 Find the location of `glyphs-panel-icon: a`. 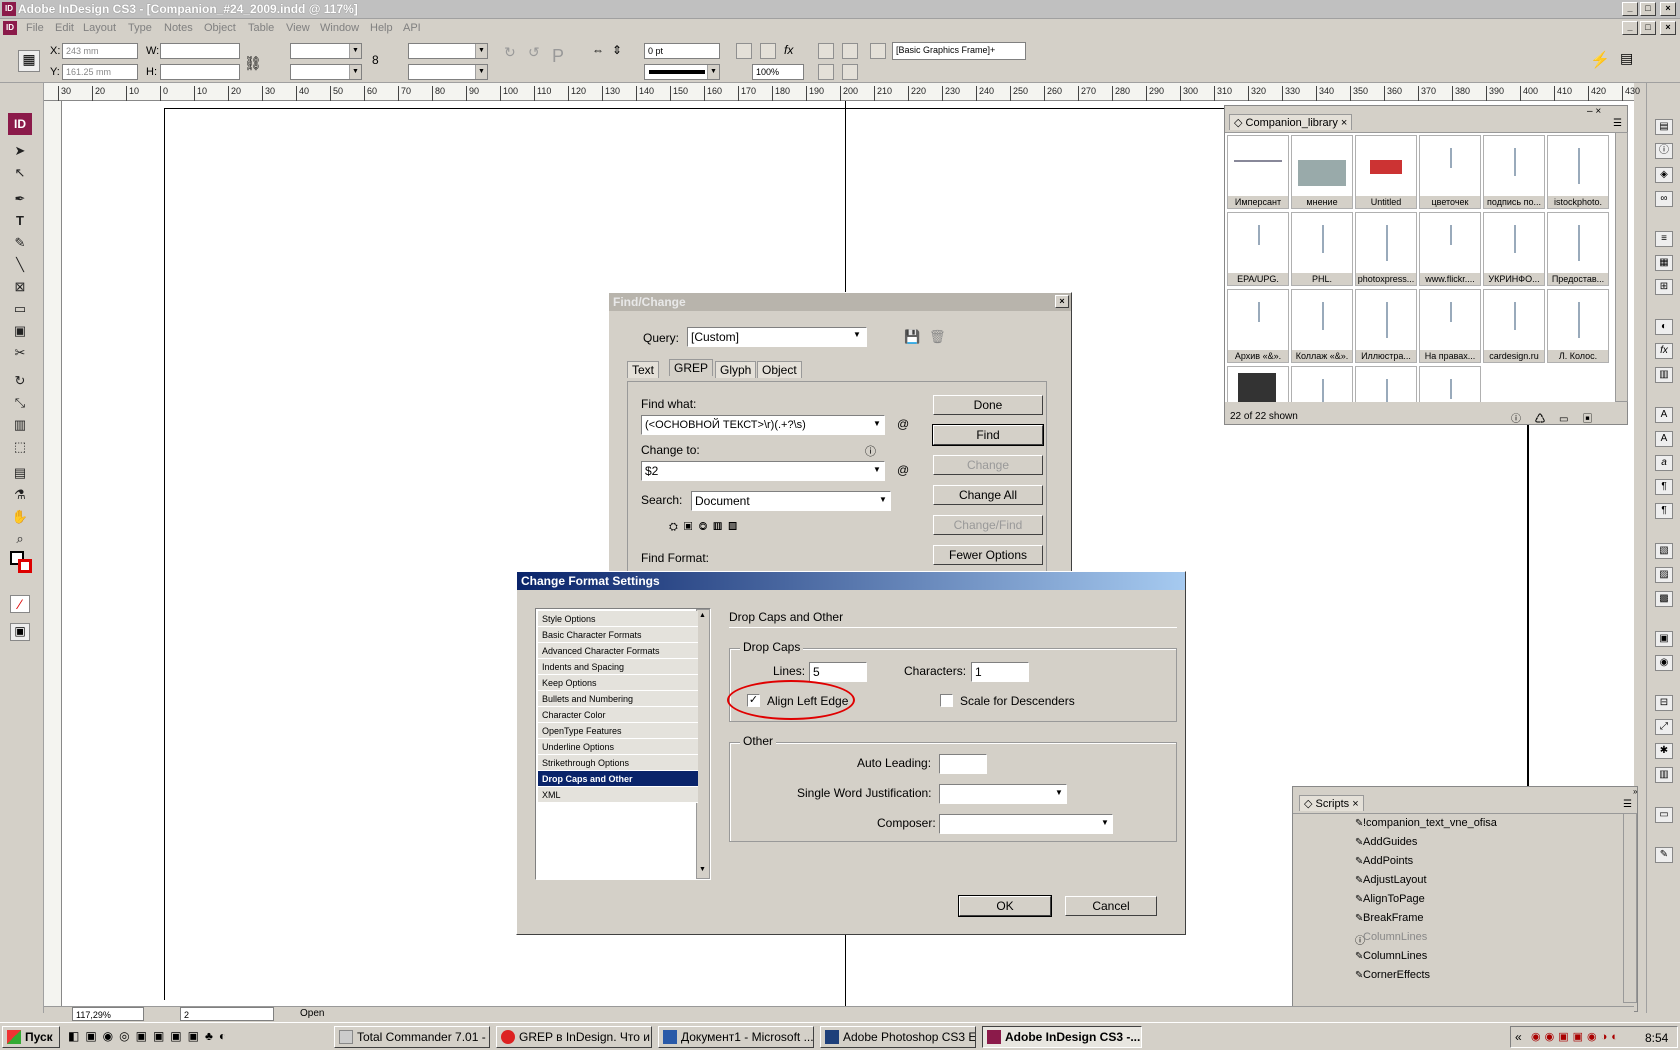

glyphs-panel-icon: a is located at coordinates (1664, 463).